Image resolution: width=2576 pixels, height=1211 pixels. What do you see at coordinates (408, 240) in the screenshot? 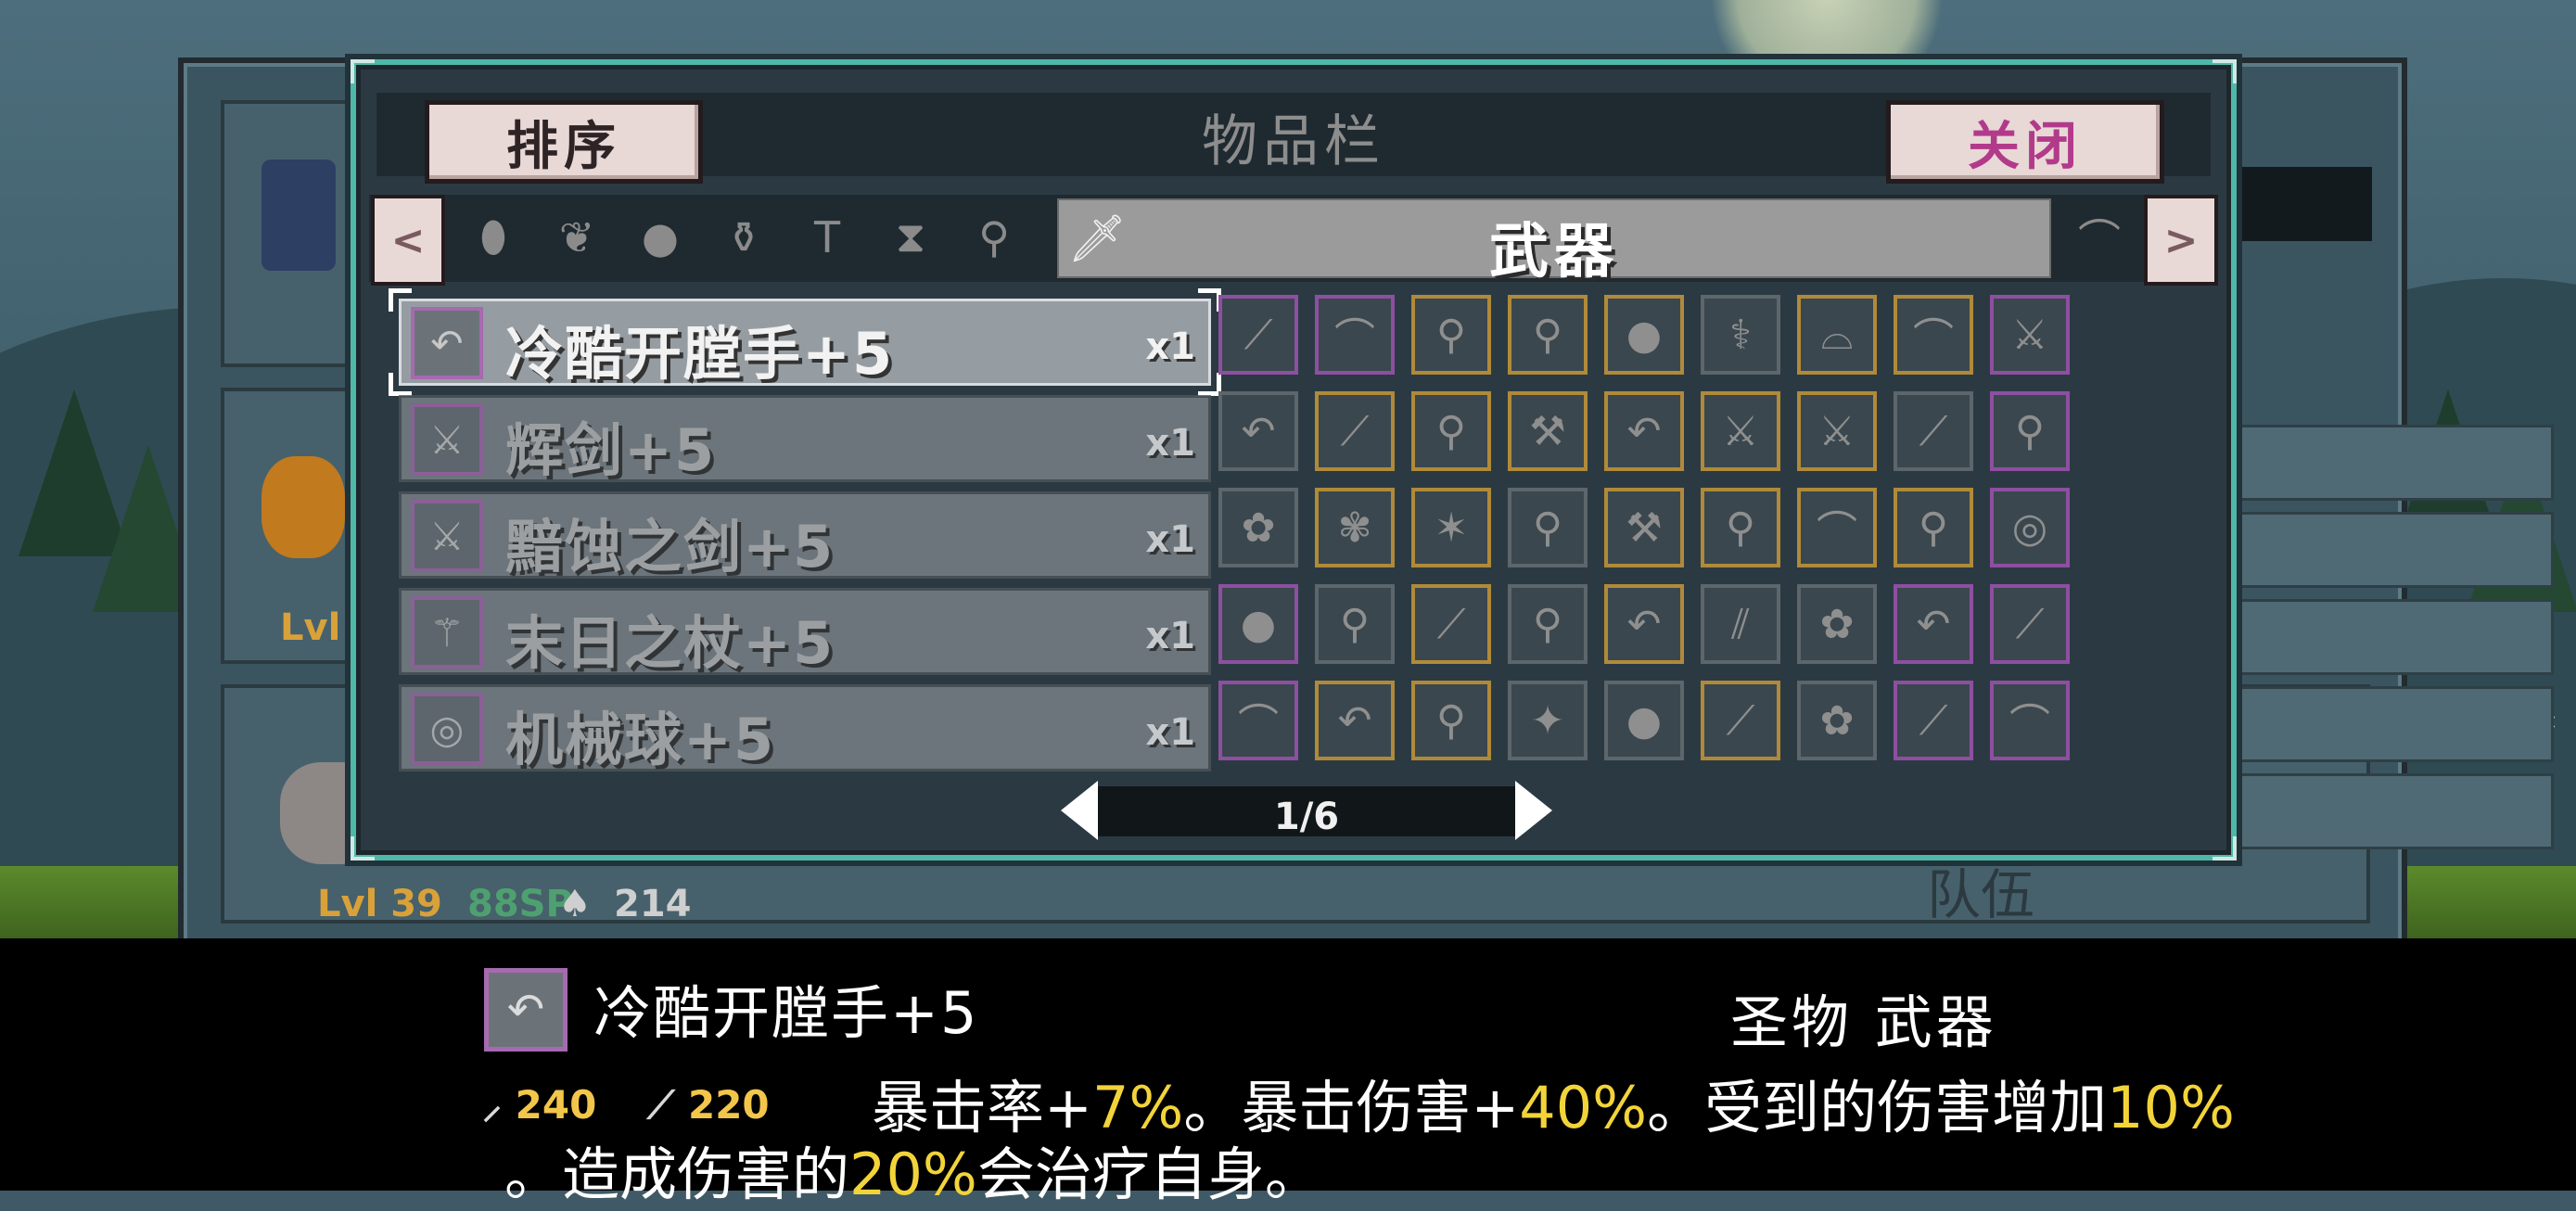
I see `prev-category-button: <` at bounding box center [408, 240].